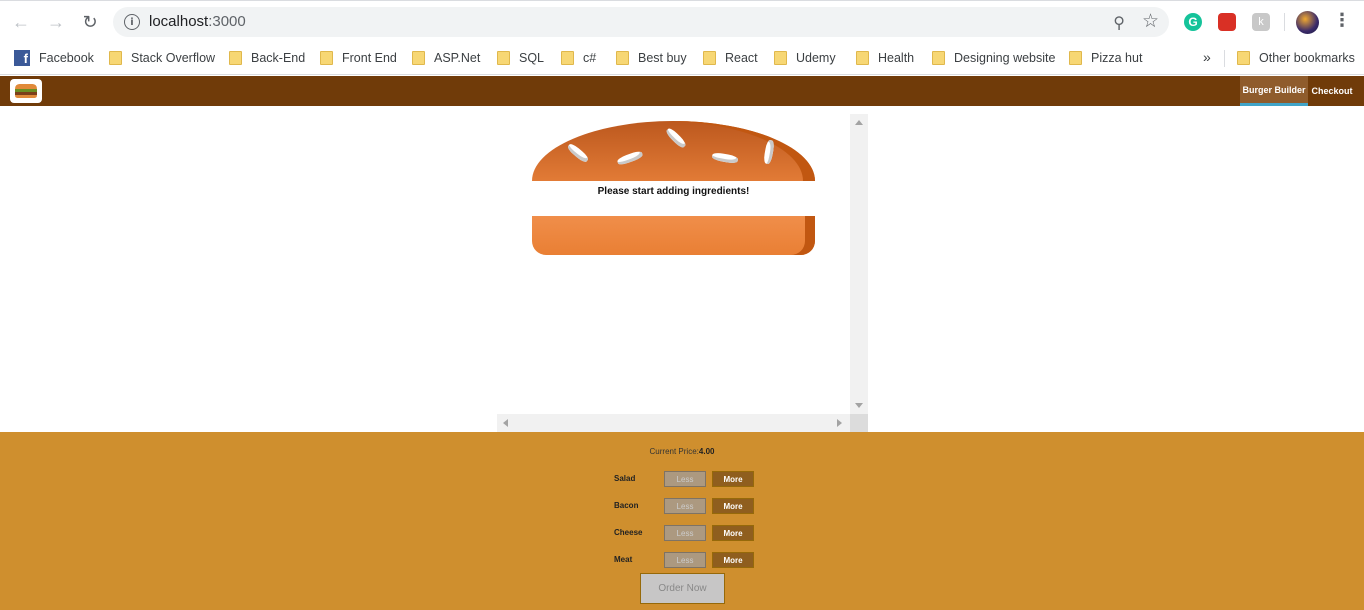 The height and width of the screenshot is (610, 1364). What do you see at coordinates (859, 264) in the screenshot?
I see `vertical-scrollbar` at bounding box center [859, 264].